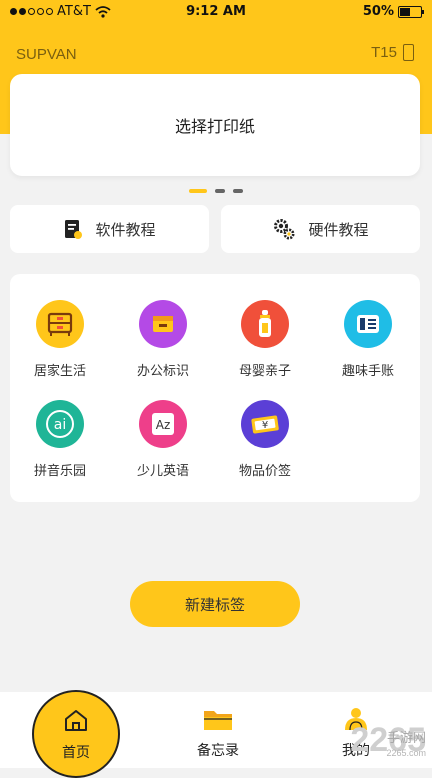  What do you see at coordinates (46, 54) in the screenshot?
I see `brand-name: SUPVAN` at bounding box center [46, 54].